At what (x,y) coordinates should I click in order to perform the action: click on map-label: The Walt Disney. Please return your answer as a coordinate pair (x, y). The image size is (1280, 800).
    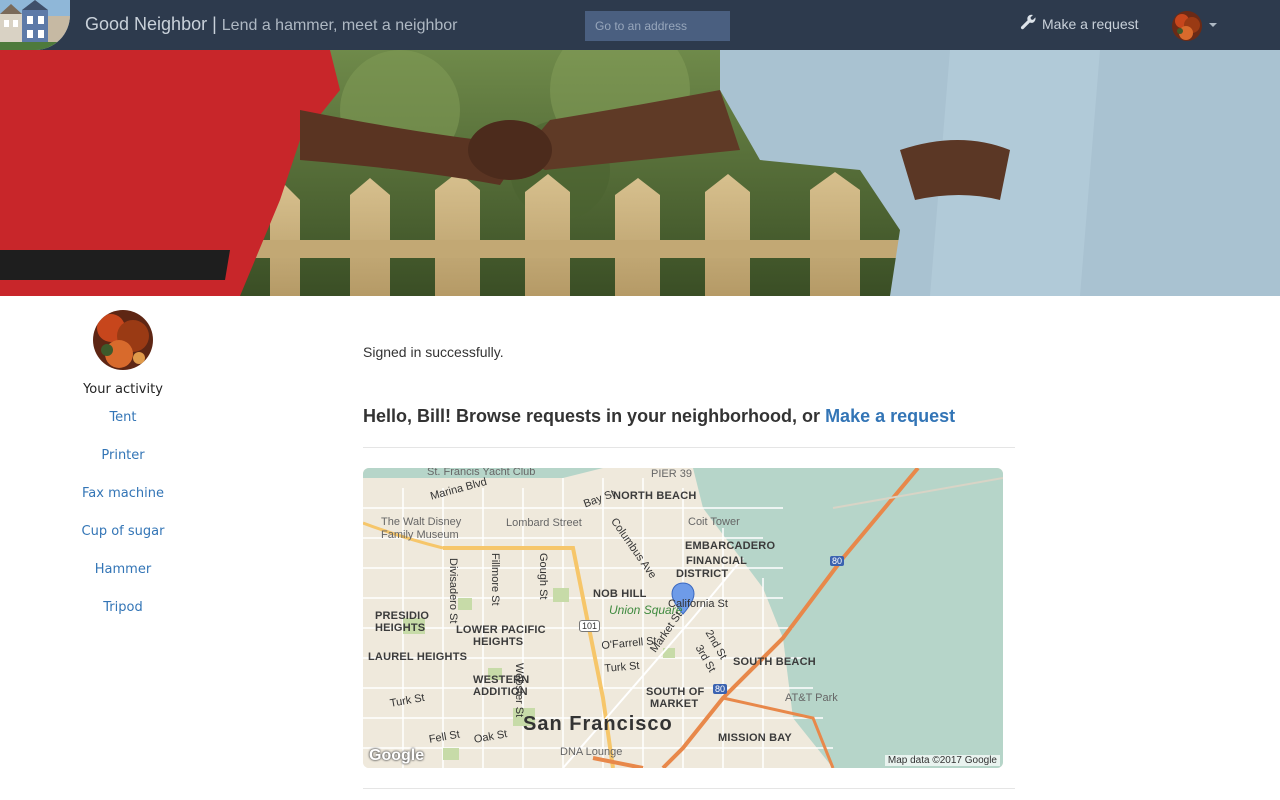
    Looking at the image, I should click on (421, 522).